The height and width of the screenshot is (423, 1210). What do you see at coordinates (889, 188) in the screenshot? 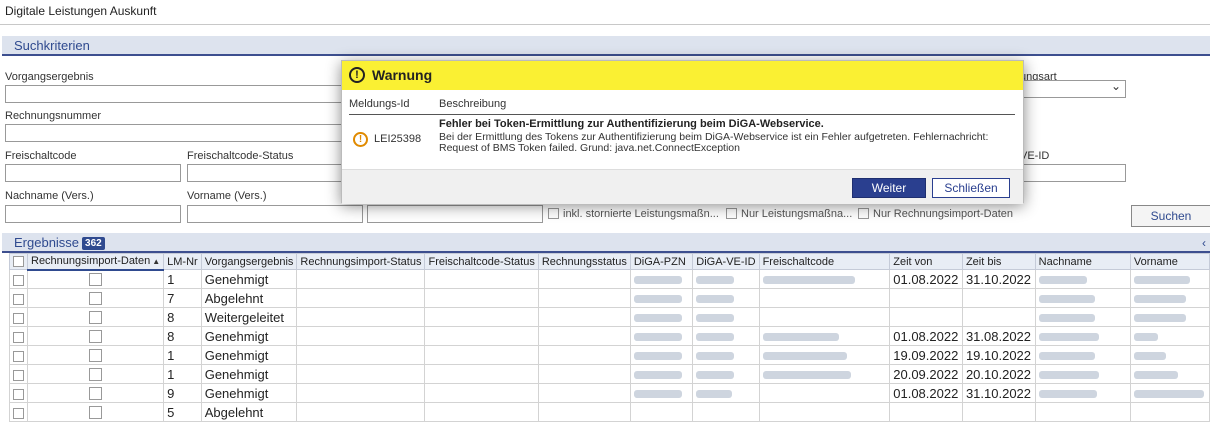
I see `weiter-button: Weiter` at bounding box center [889, 188].